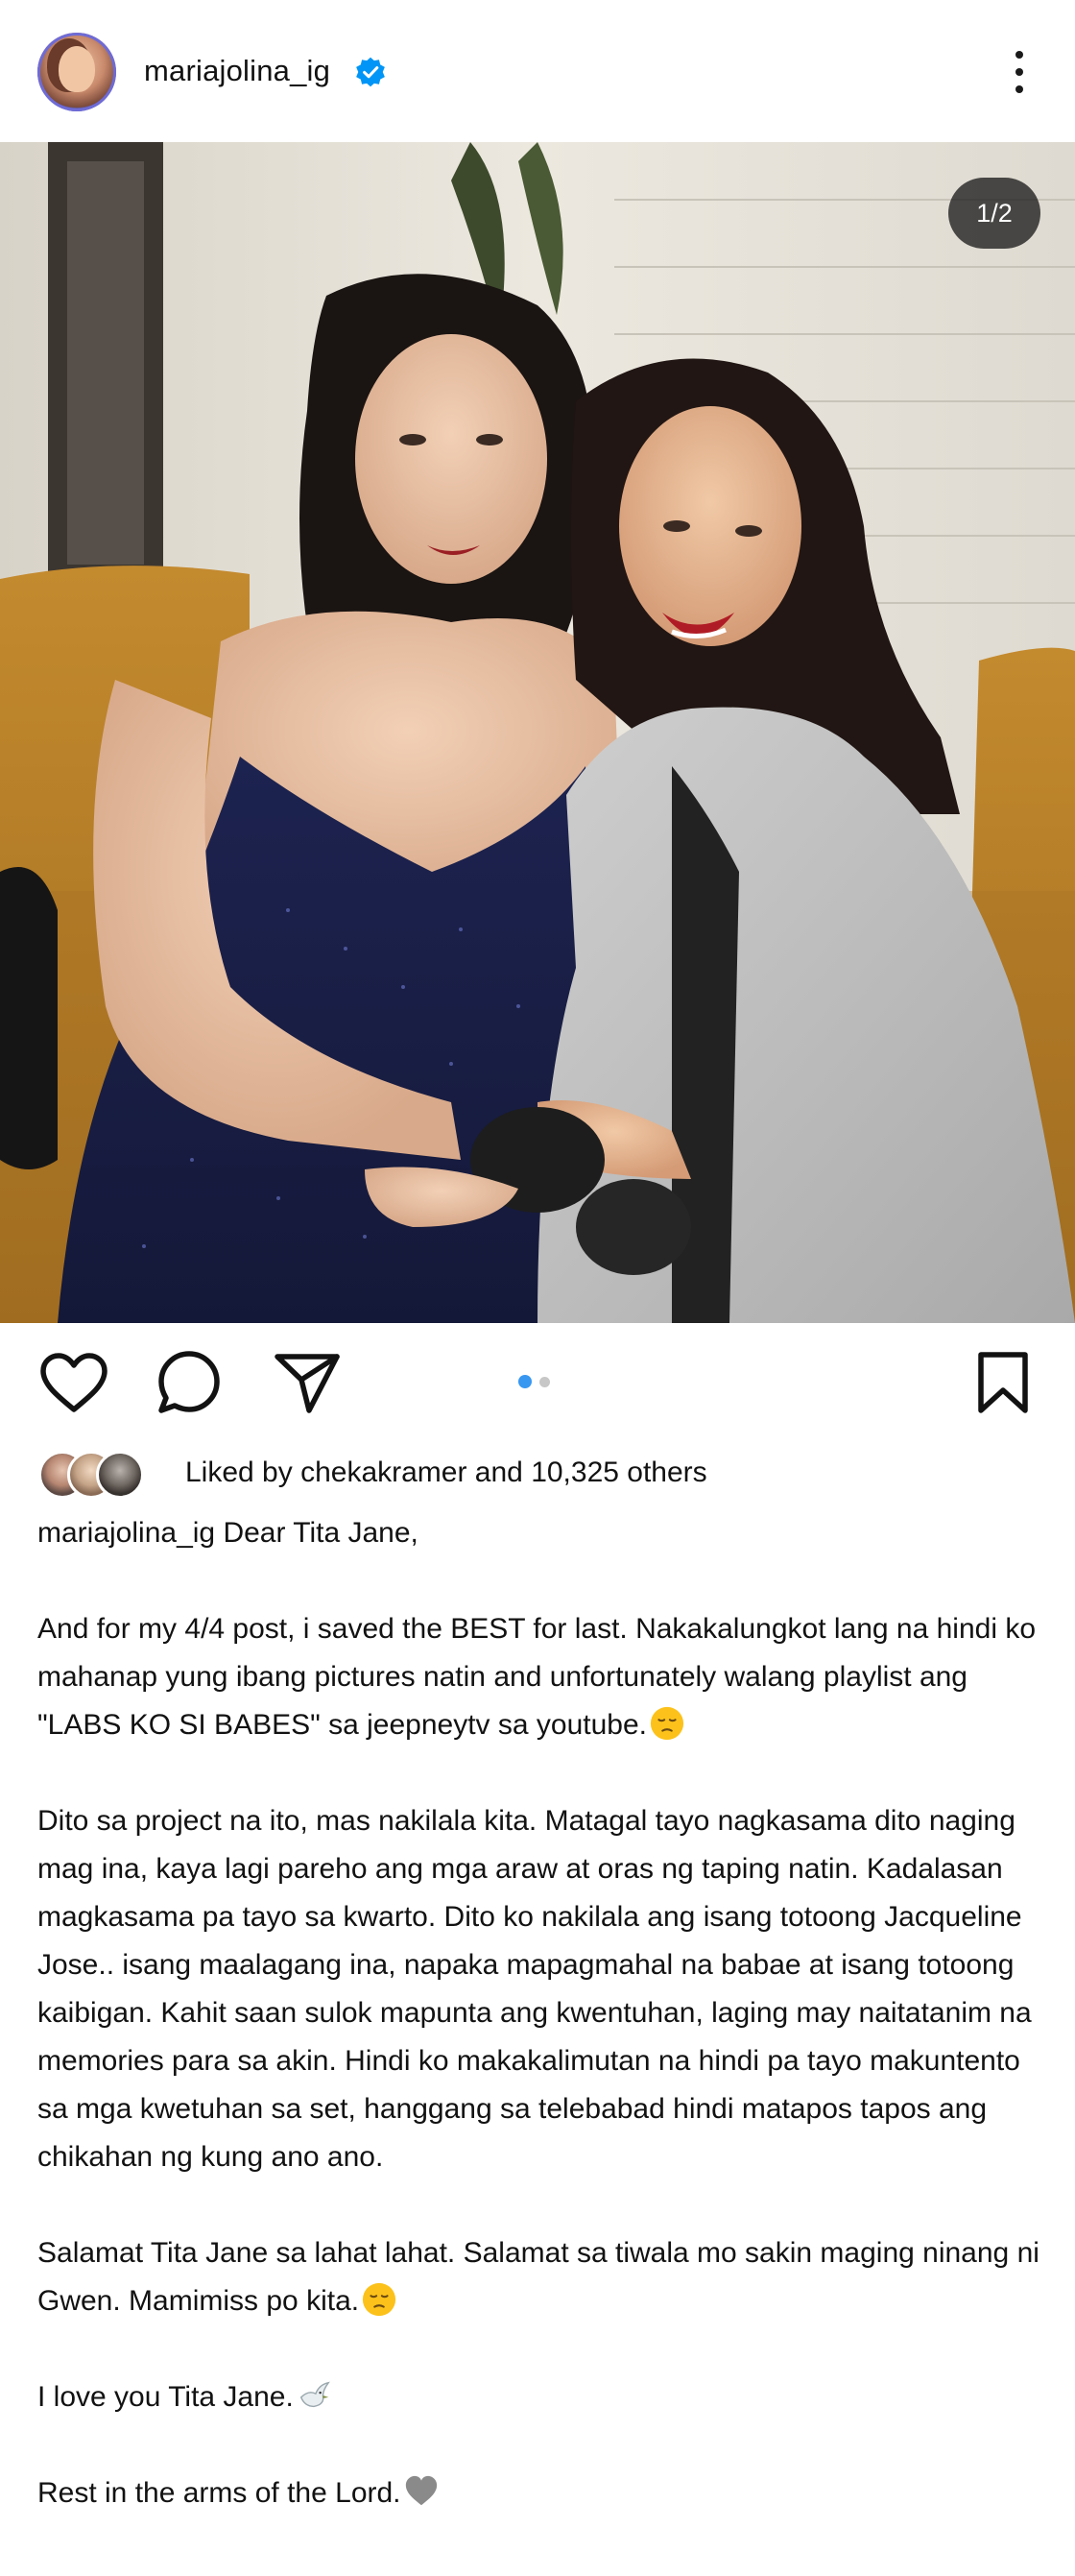 This screenshot has width=1075, height=2576. What do you see at coordinates (219, 2493) in the screenshot?
I see `caption-paragraph-5: Rest in the arms of the Lord.` at bounding box center [219, 2493].